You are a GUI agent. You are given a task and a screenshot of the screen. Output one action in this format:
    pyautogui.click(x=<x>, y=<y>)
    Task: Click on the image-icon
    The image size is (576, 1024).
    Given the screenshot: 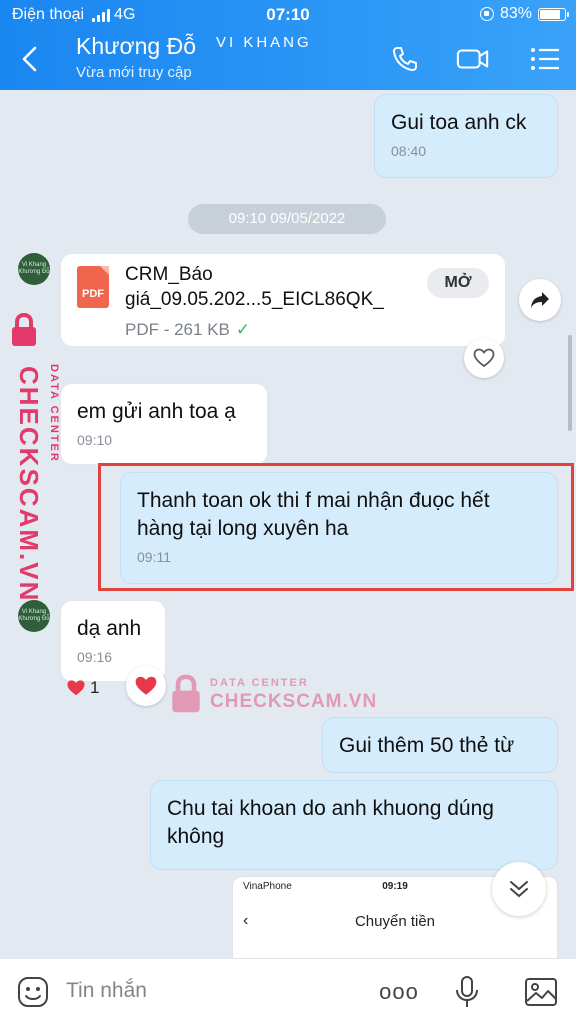 What is the action you would take?
    pyautogui.click(x=541, y=992)
    